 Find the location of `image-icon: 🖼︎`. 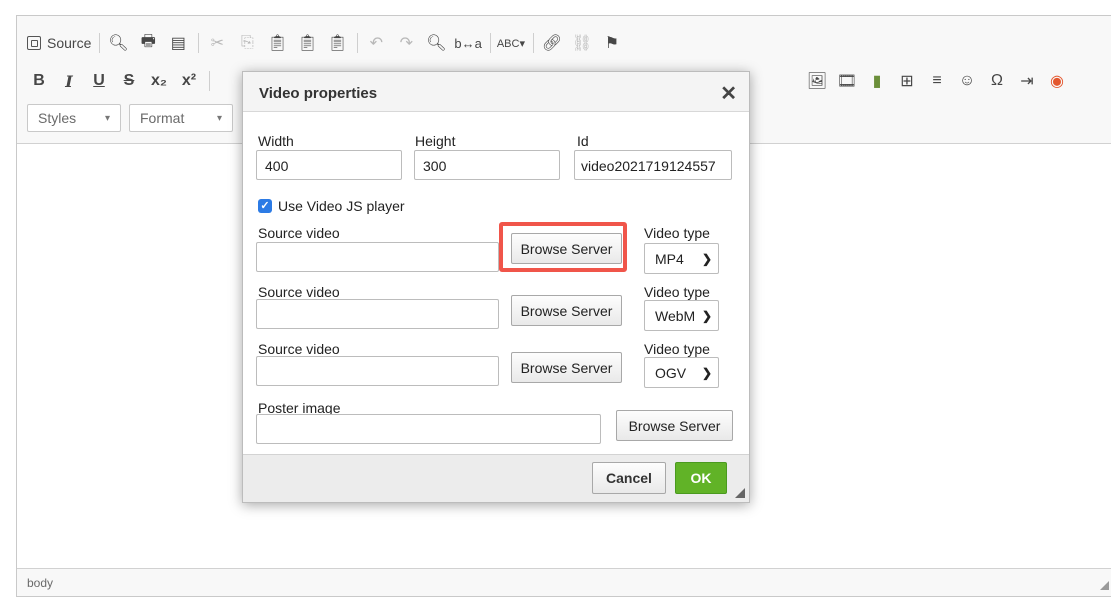

image-icon: 🖼︎ is located at coordinates (817, 81).